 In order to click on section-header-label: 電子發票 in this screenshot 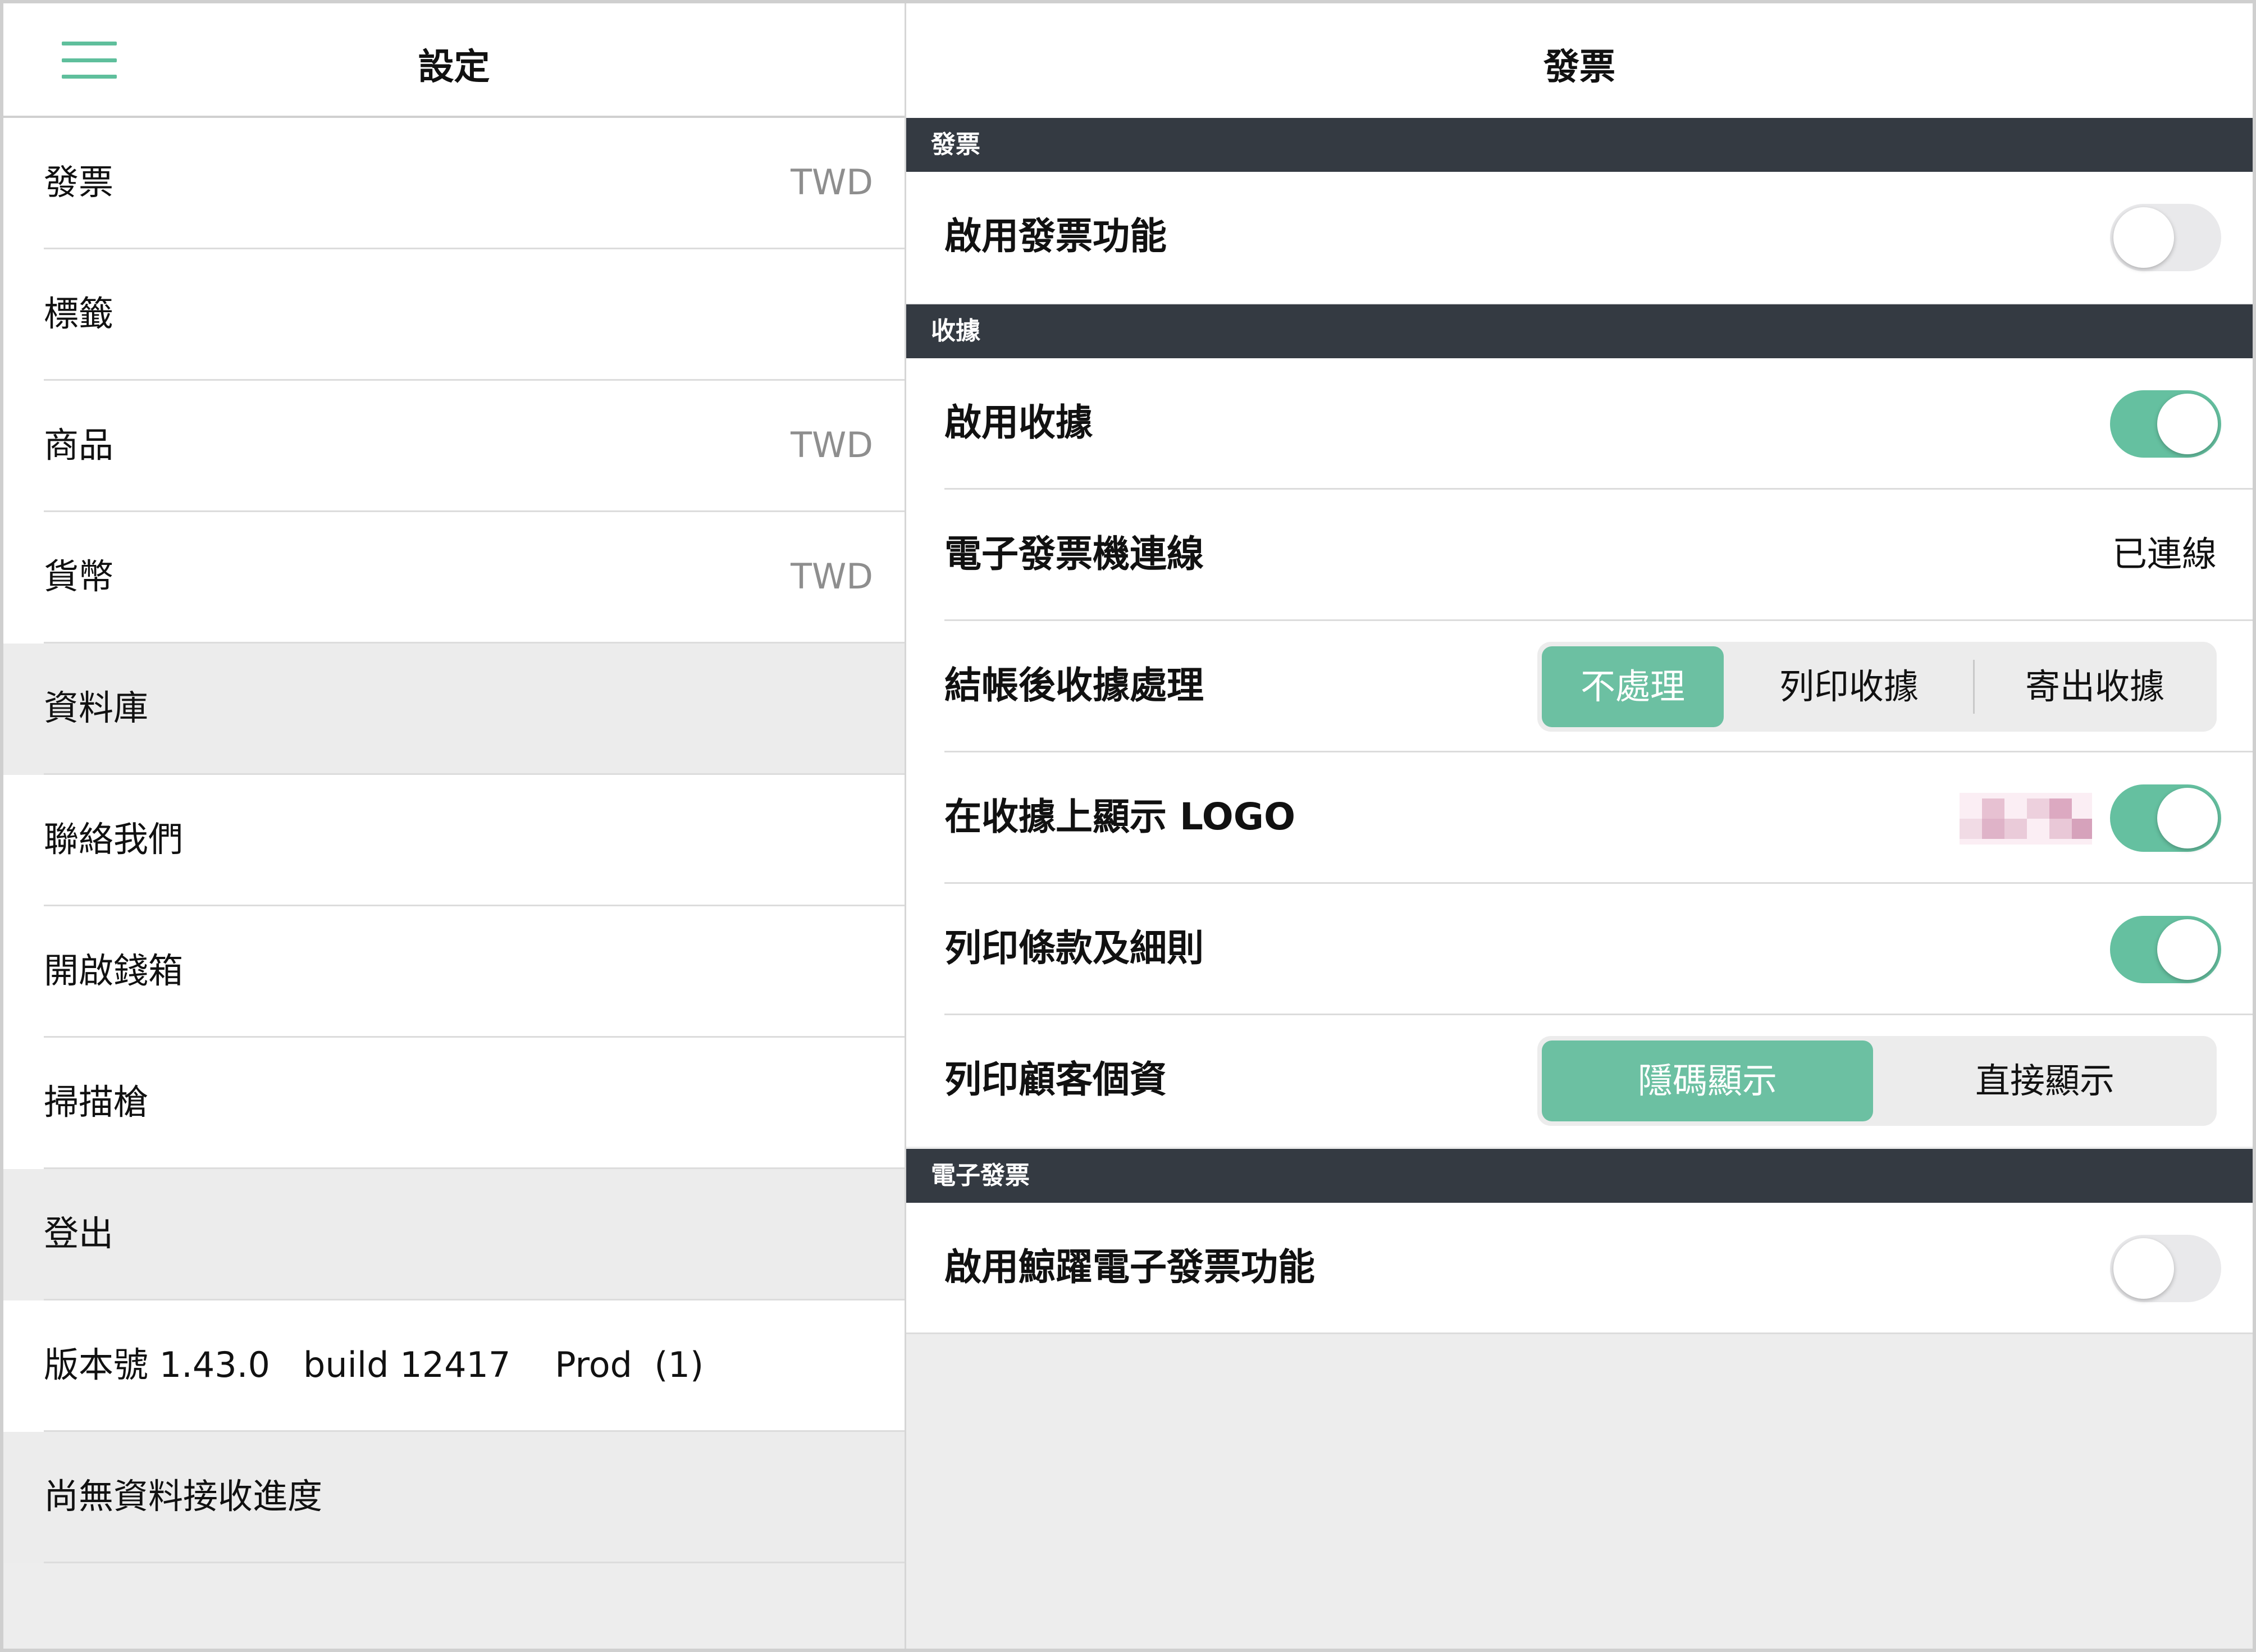, I will do `click(980, 1175)`.